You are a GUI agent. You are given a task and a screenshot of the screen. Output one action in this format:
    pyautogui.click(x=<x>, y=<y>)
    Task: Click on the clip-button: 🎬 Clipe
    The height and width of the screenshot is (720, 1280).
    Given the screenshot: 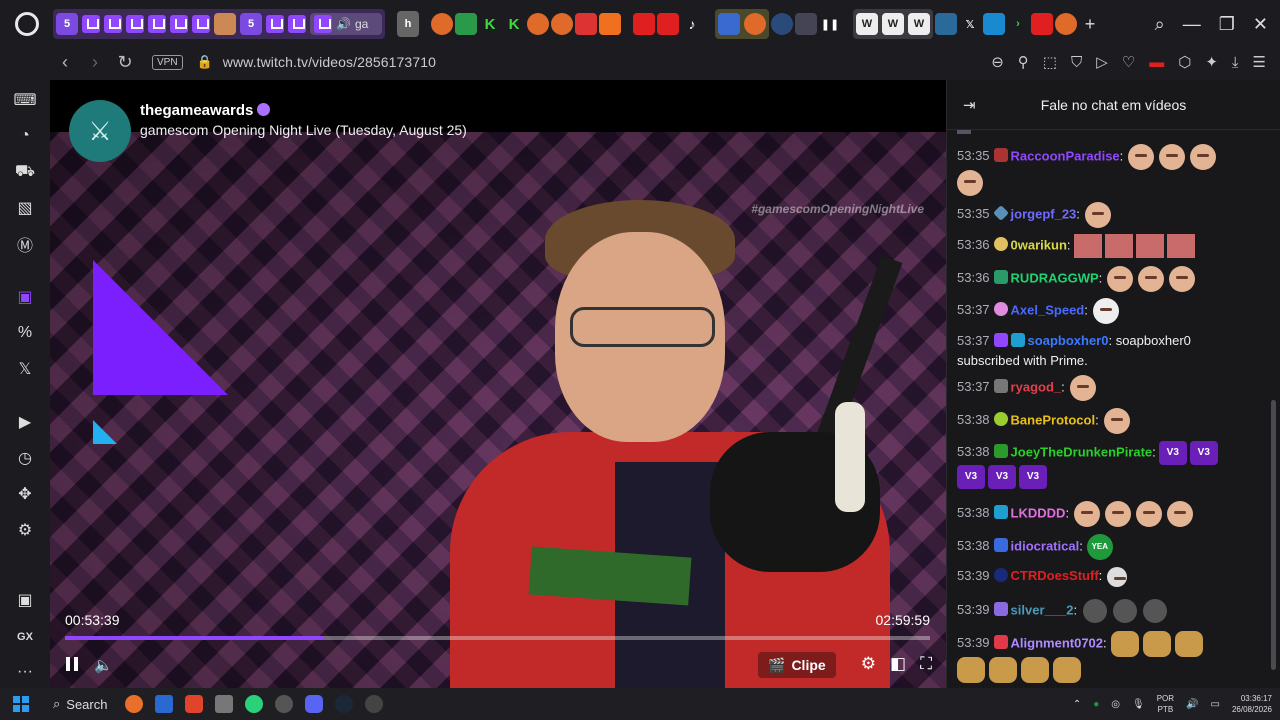 What is the action you would take?
    pyautogui.click(x=797, y=665)
    